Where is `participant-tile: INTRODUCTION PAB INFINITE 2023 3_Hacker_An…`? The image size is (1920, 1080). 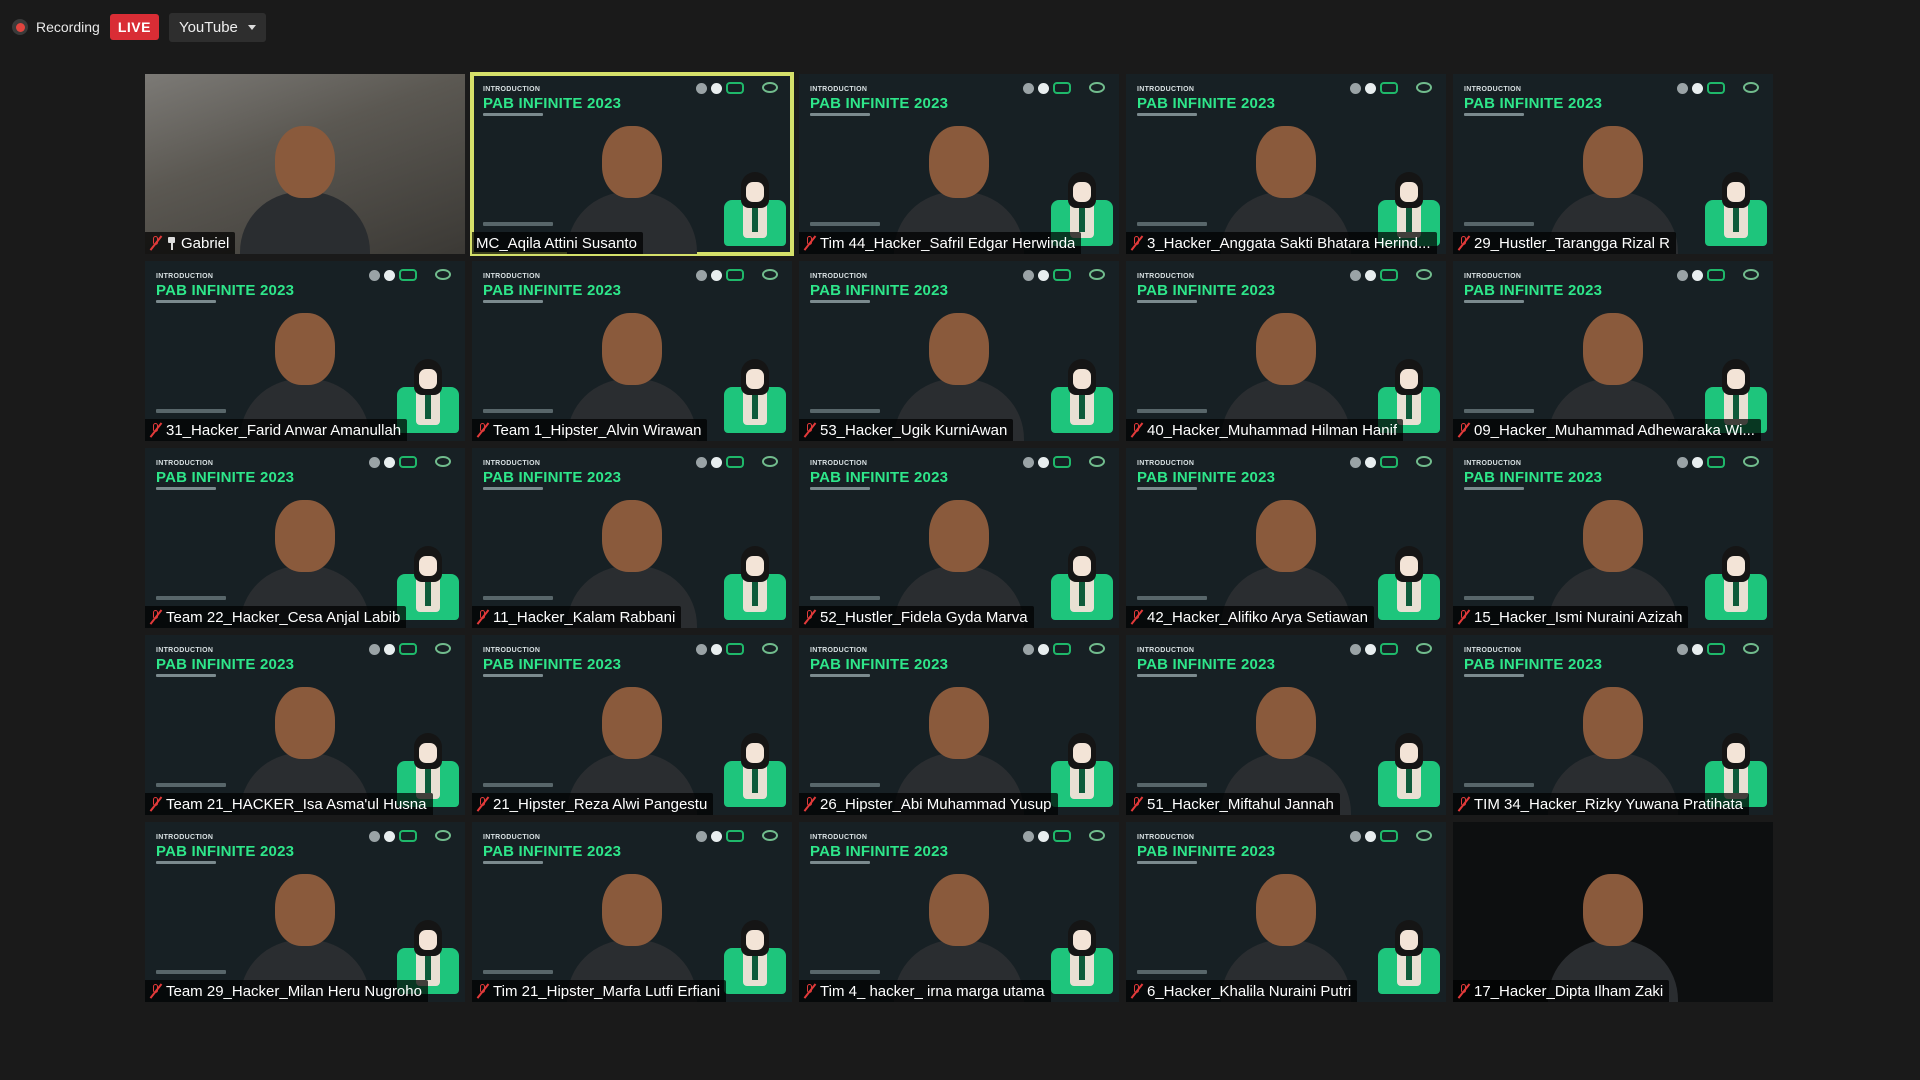
participant-tile: INTRODUCTION PAB INFINITE 2023 3_Hacker_An… is located at coordinates (1286, 164).